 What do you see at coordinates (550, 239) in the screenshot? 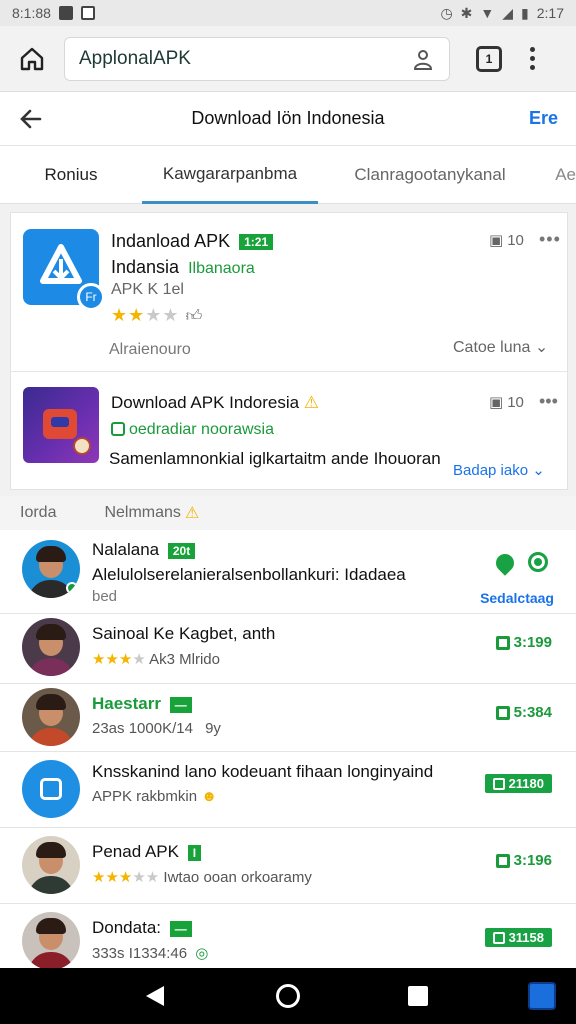
I see `app-1-more-icon: •••` at bounding box center [550, 239].